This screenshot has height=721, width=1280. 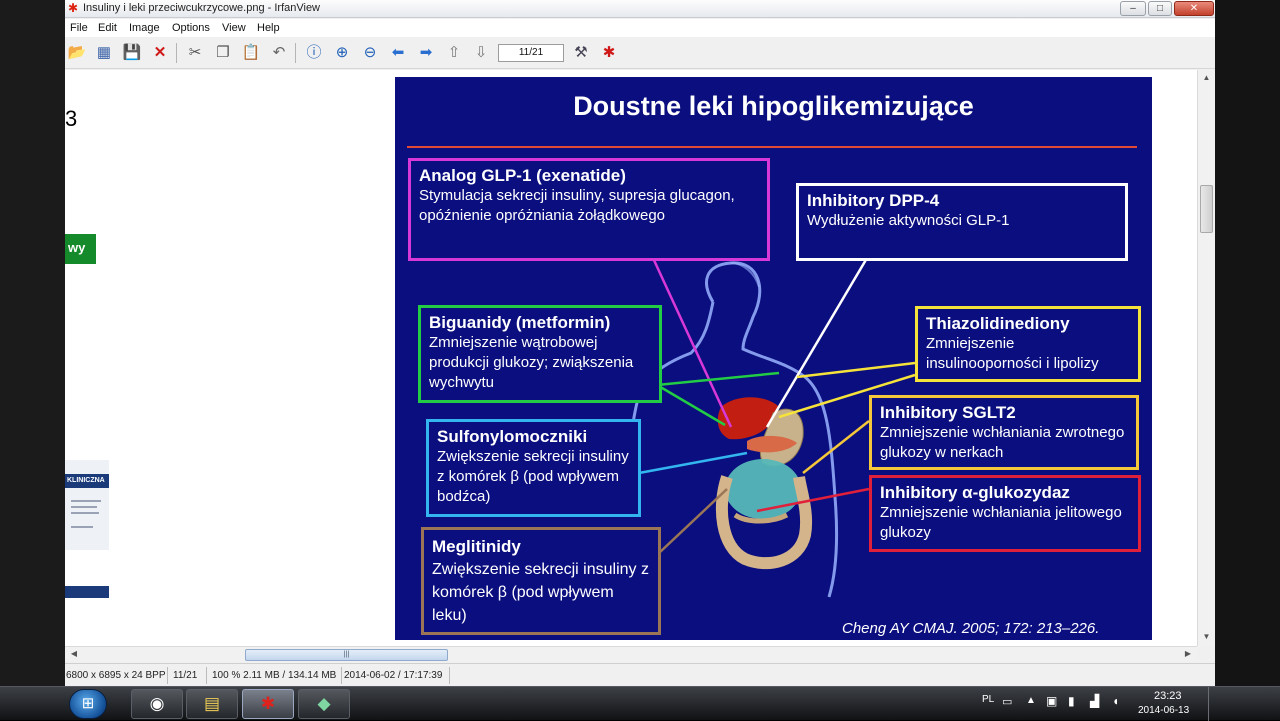 What do you see at coordinates (908, 220) in the screenshot?
I see `dpp4-text: Wydłużenie aktywności GLP-1` at bounding box center [908, 220].